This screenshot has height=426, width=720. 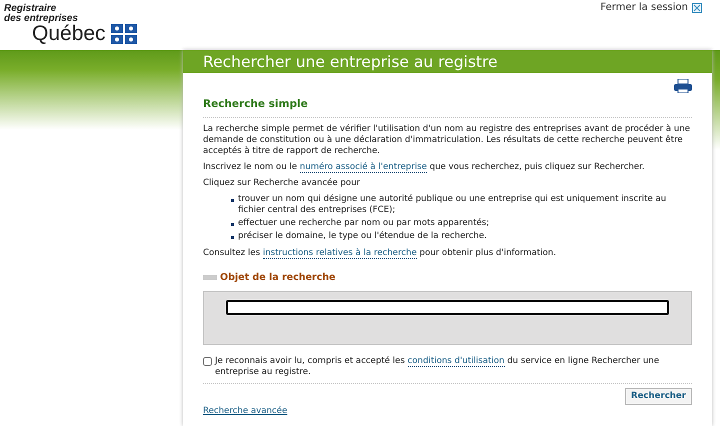 I want to click on logo-text: des entreprises, so click(x=41, y=19).